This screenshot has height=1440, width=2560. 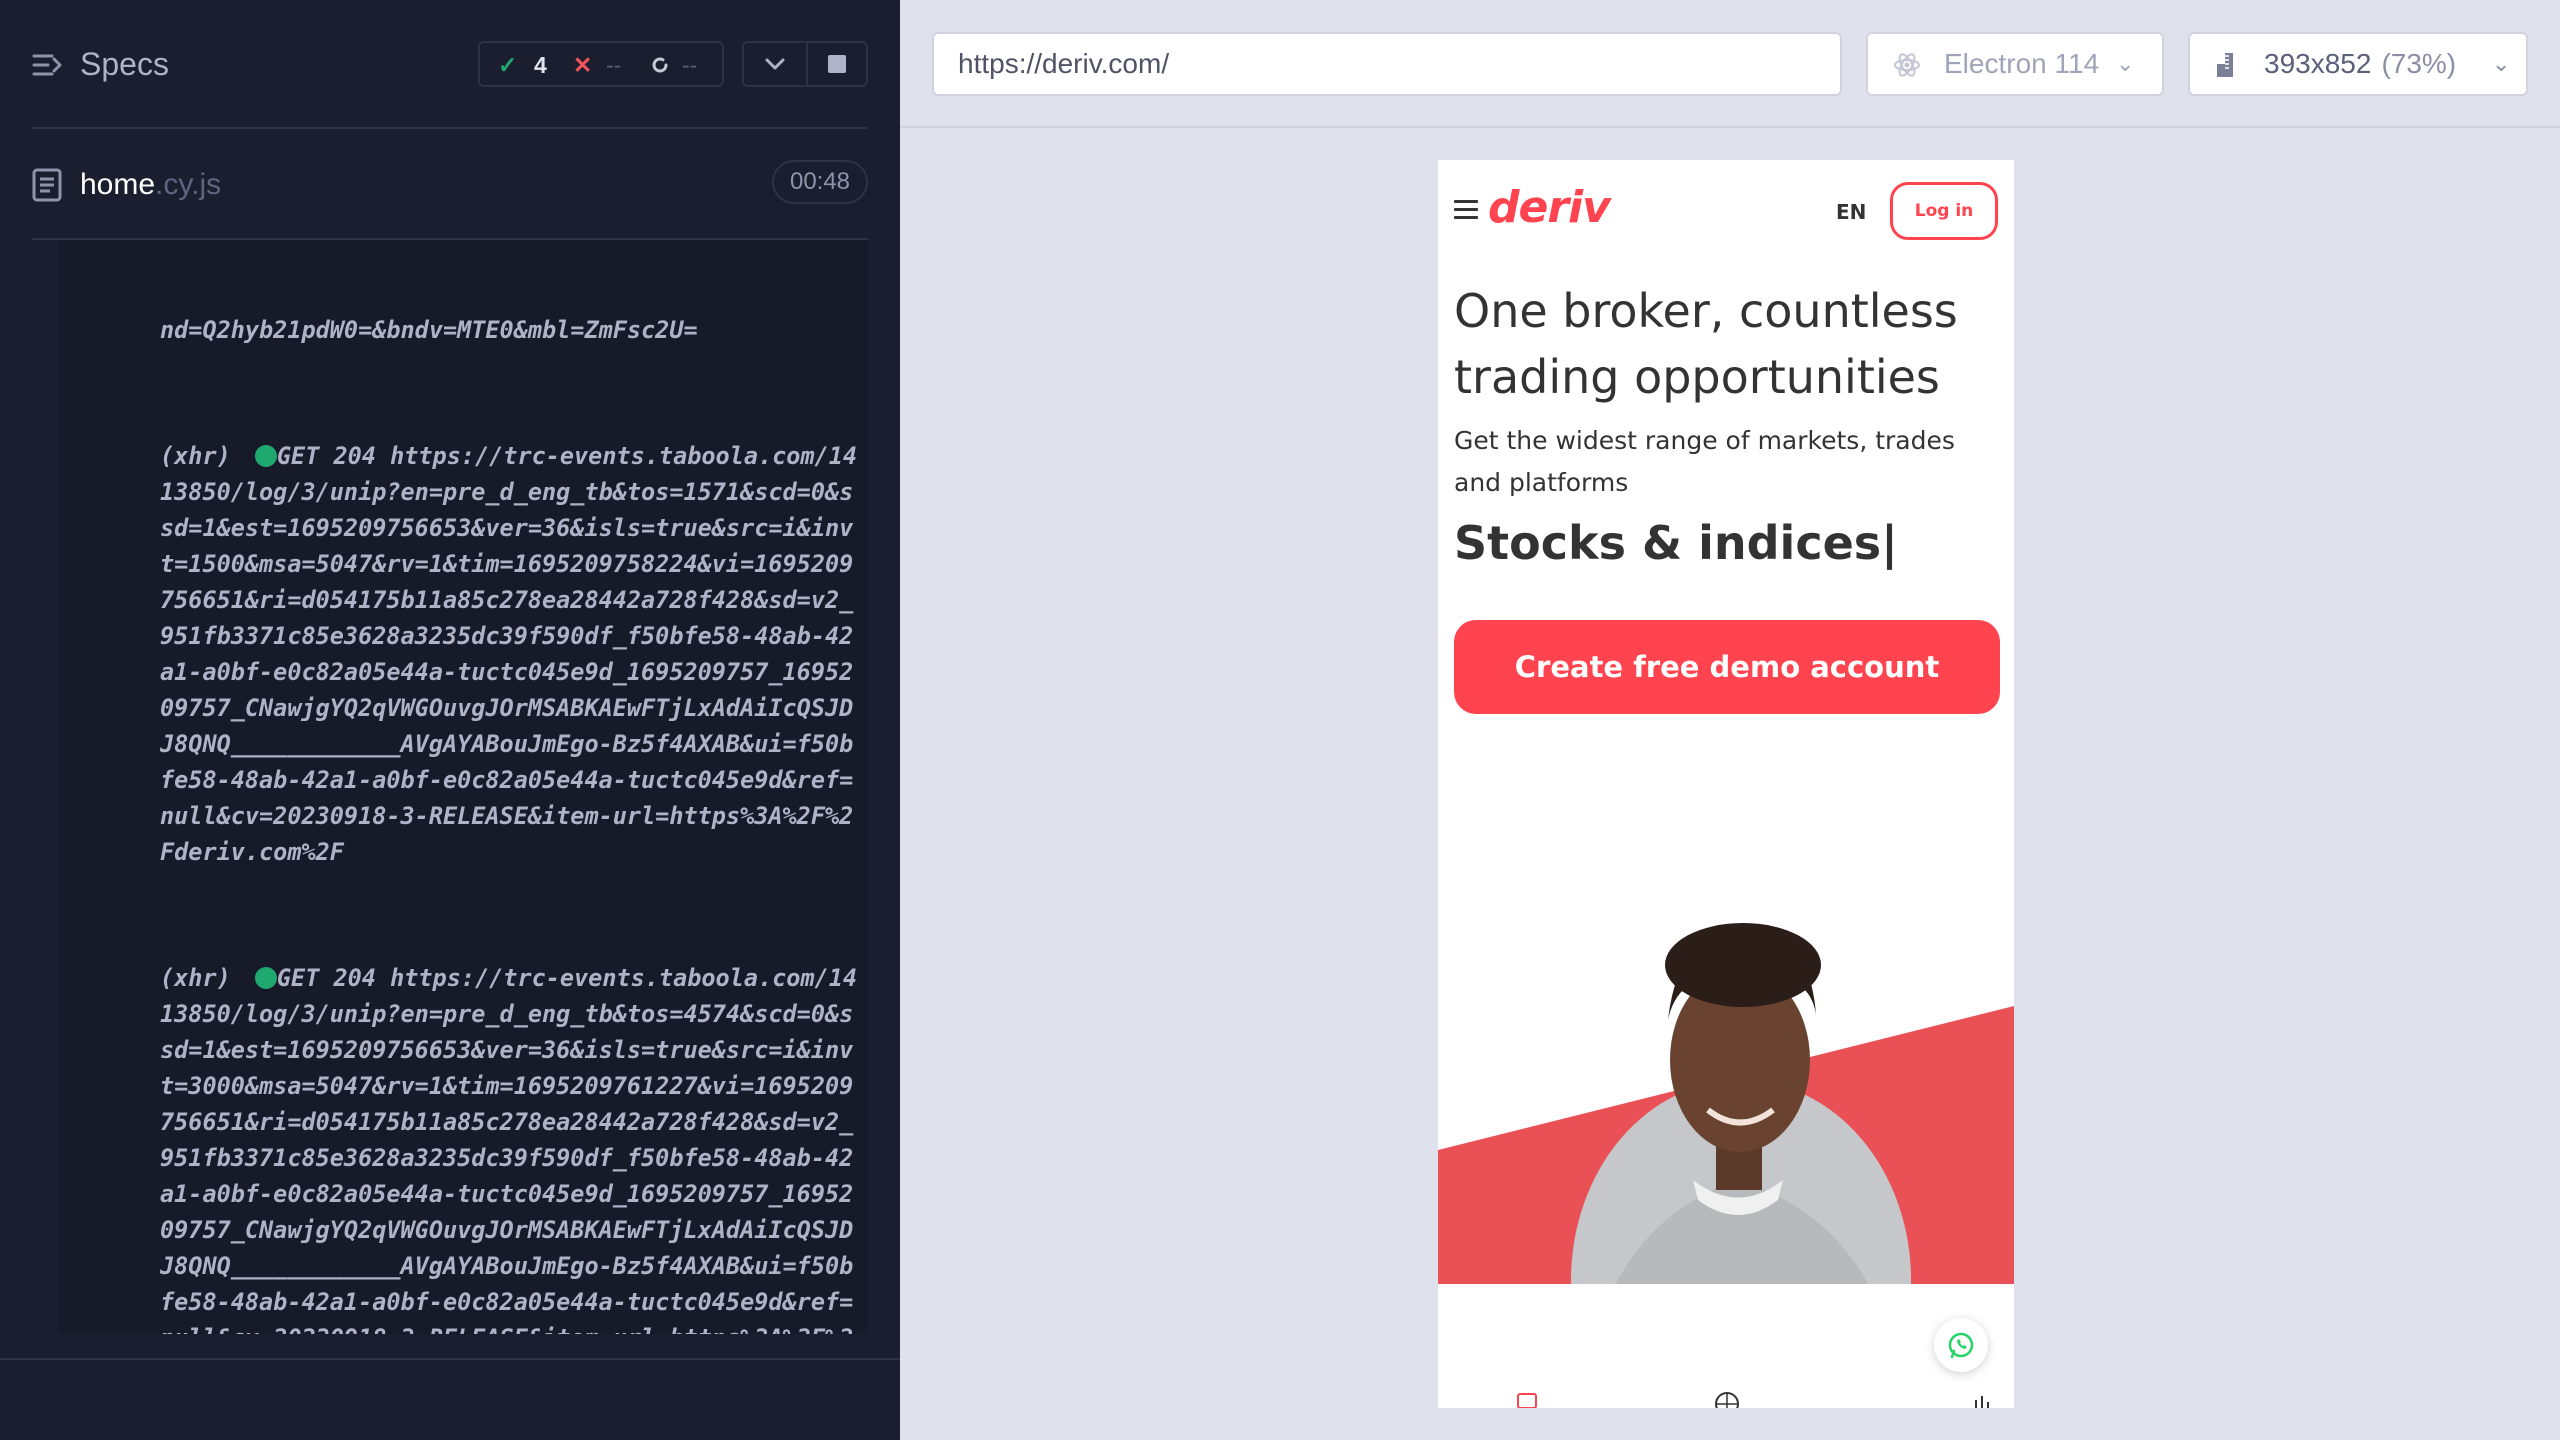 What do you see at coordinates (540, 65) in the screenshot?
I see `passed-count: 4` at bounding box center [540, 65].